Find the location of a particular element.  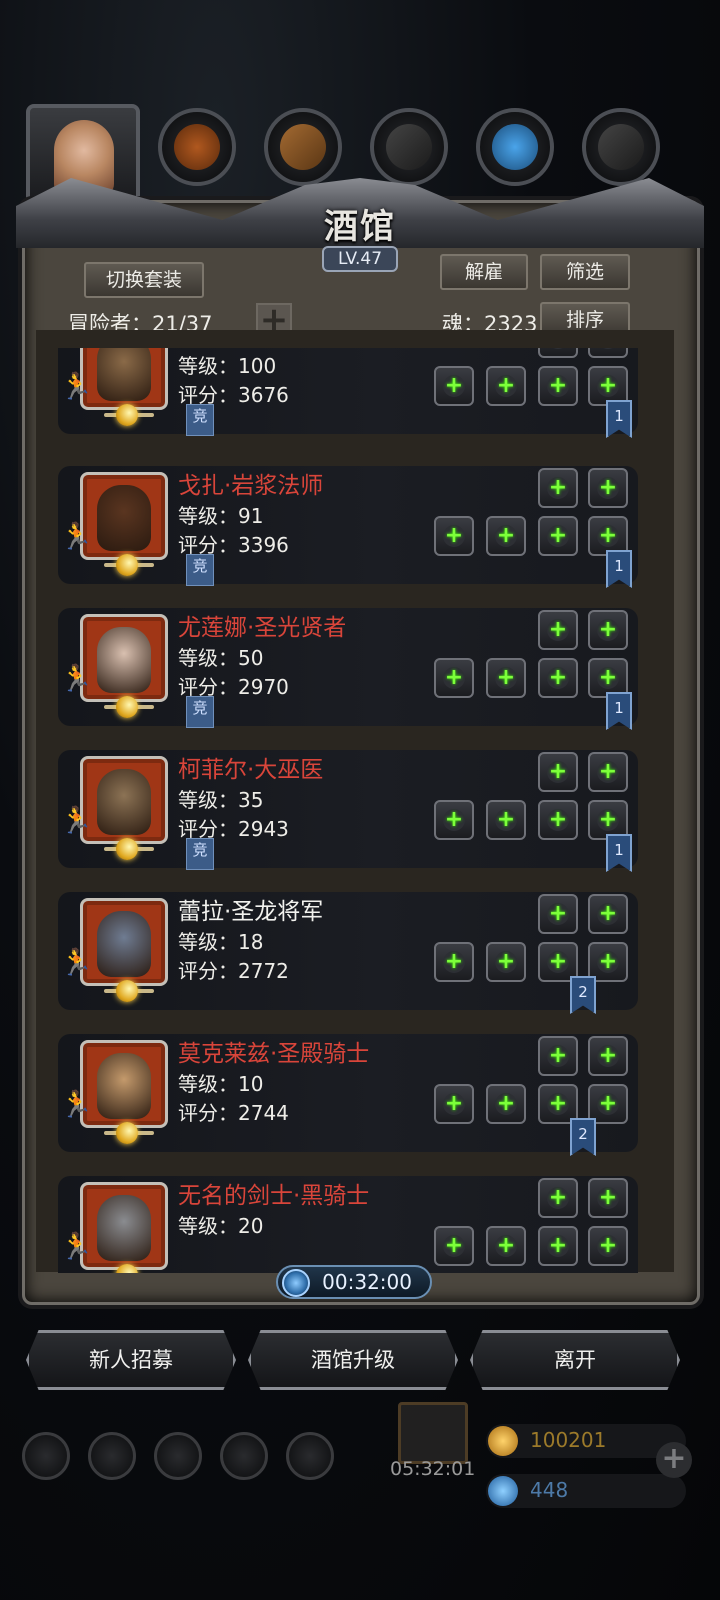

leave-button: 离开 is located at coordinates (575, 1360).